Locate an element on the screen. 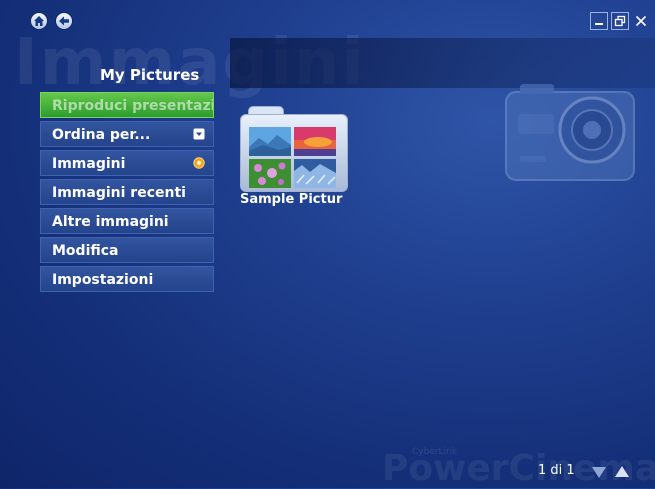  mountain-thumbnail is located at coordinates (270, 141).